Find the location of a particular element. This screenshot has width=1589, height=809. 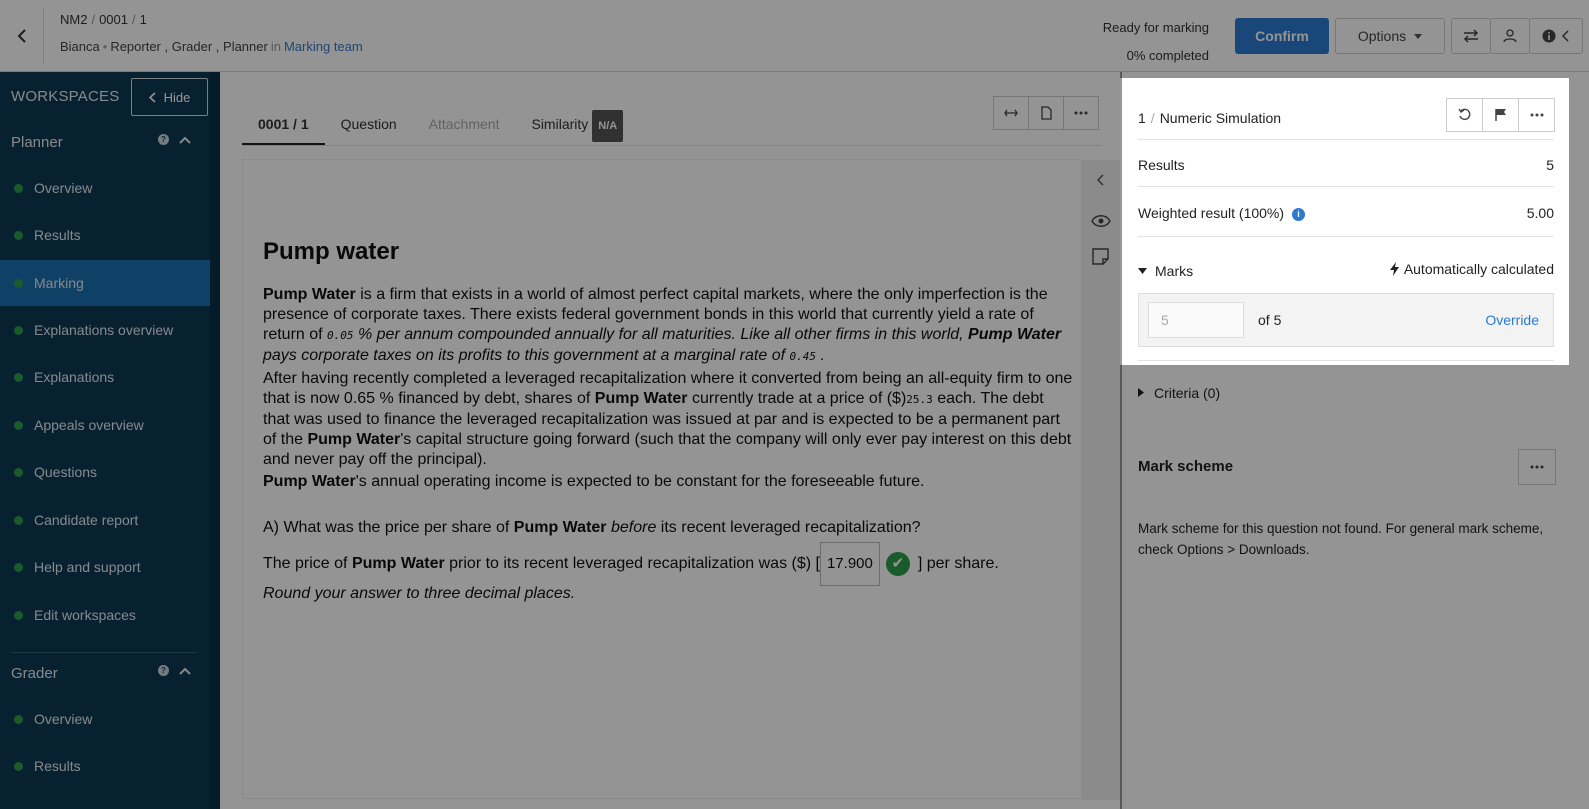

weighted-label: Weighted result (100%) is located at coordinates (1211, 213).